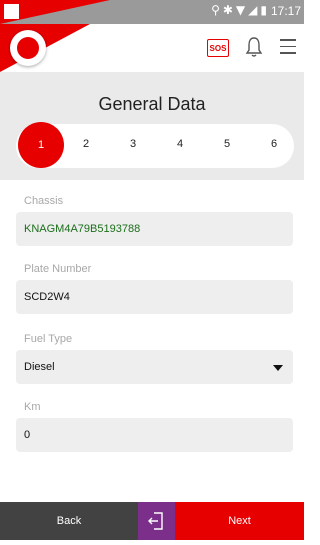  I want to click on chassis-field: KNAGM4A79B5193788, so click(154, 229).